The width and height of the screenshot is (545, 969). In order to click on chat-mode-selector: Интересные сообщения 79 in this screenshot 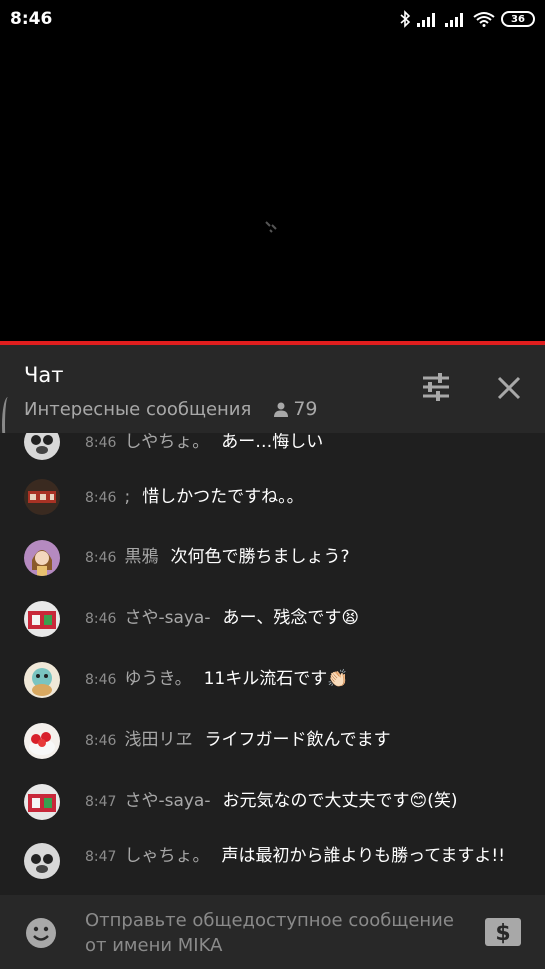, I will do `click(171, 409)`.